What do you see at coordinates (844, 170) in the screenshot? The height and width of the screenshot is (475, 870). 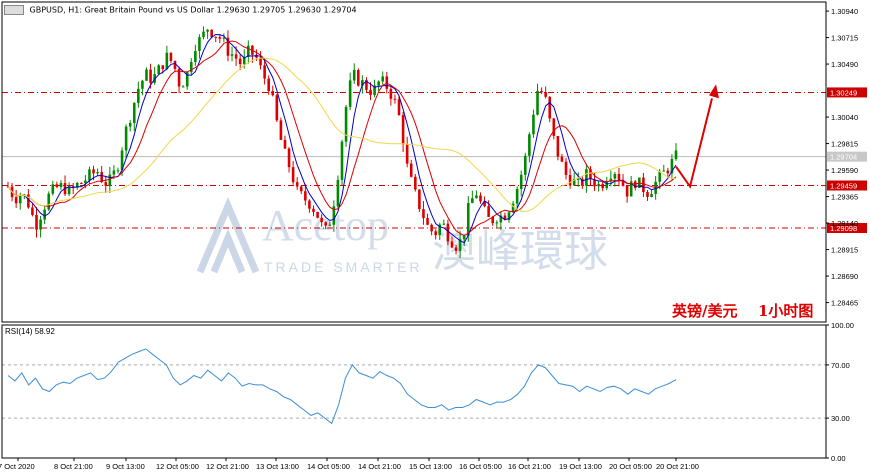 I see `y-tick-label: 1.29590` at bounding box center [844, 170].